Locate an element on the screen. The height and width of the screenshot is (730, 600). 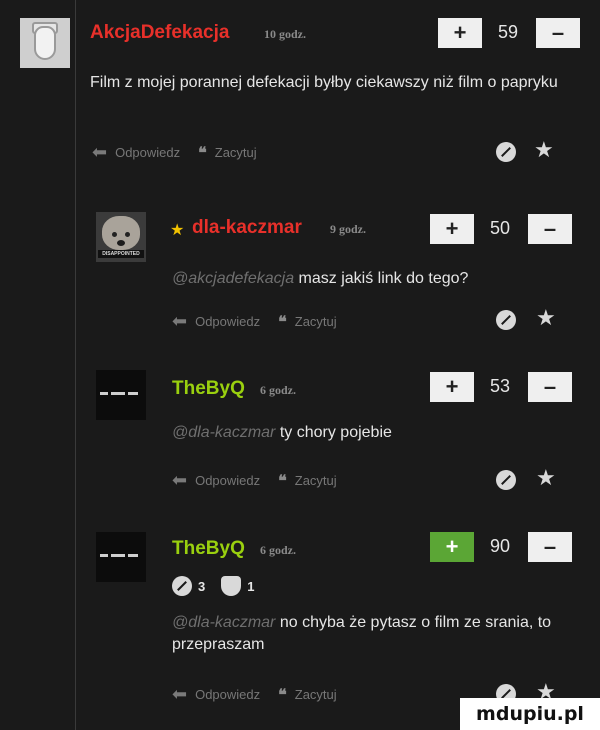
mention-link: @akcjadefekacja is located at coordinates (233, 278).